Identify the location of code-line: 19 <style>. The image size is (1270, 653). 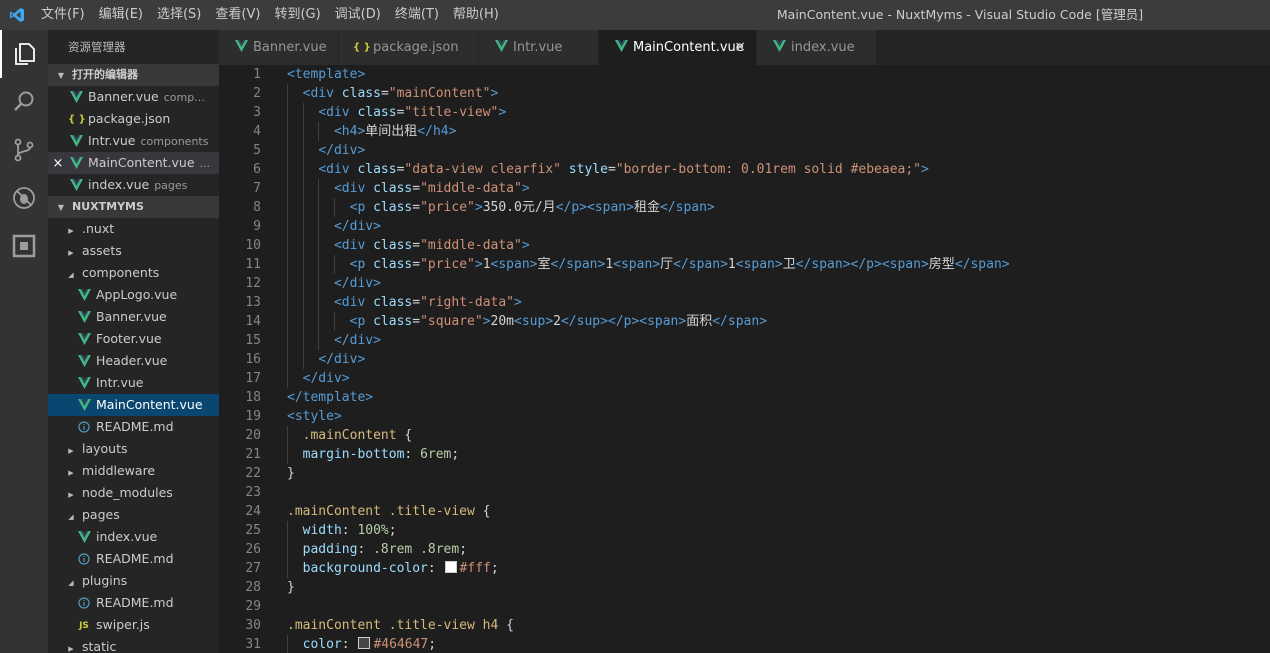
(744, 416).